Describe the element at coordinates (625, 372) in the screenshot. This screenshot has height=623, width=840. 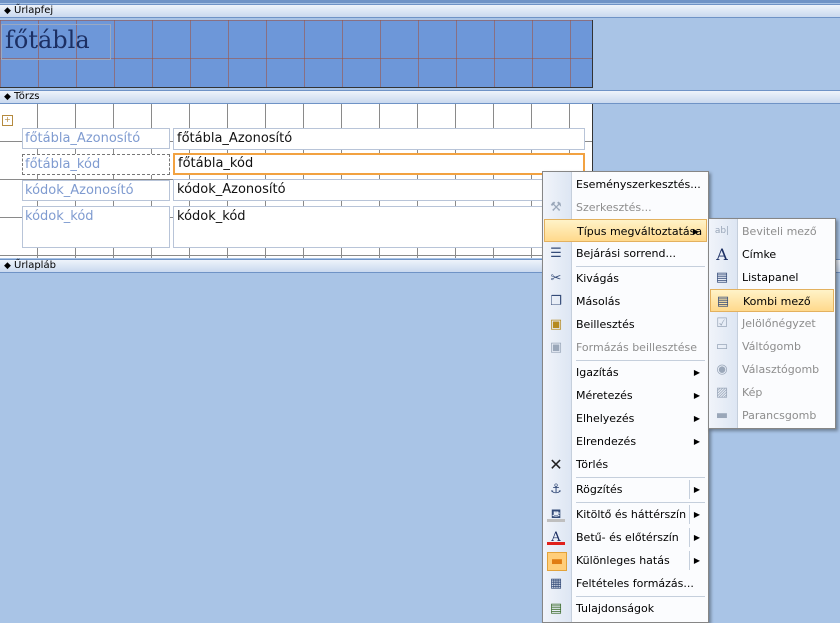
I see `menu-item-align: Igazítás ▶` at that location.